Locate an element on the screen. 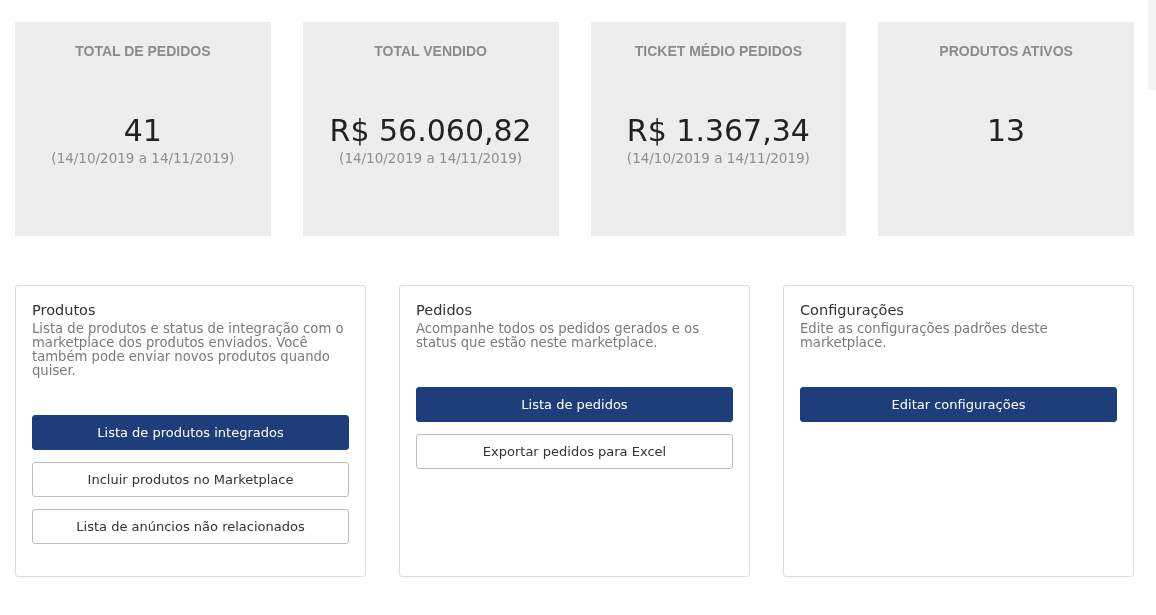 The height and width of the screenshot is (615, 1156). outline-button: Incluir produtos no Marketplace is located at coordinates (190, 479).